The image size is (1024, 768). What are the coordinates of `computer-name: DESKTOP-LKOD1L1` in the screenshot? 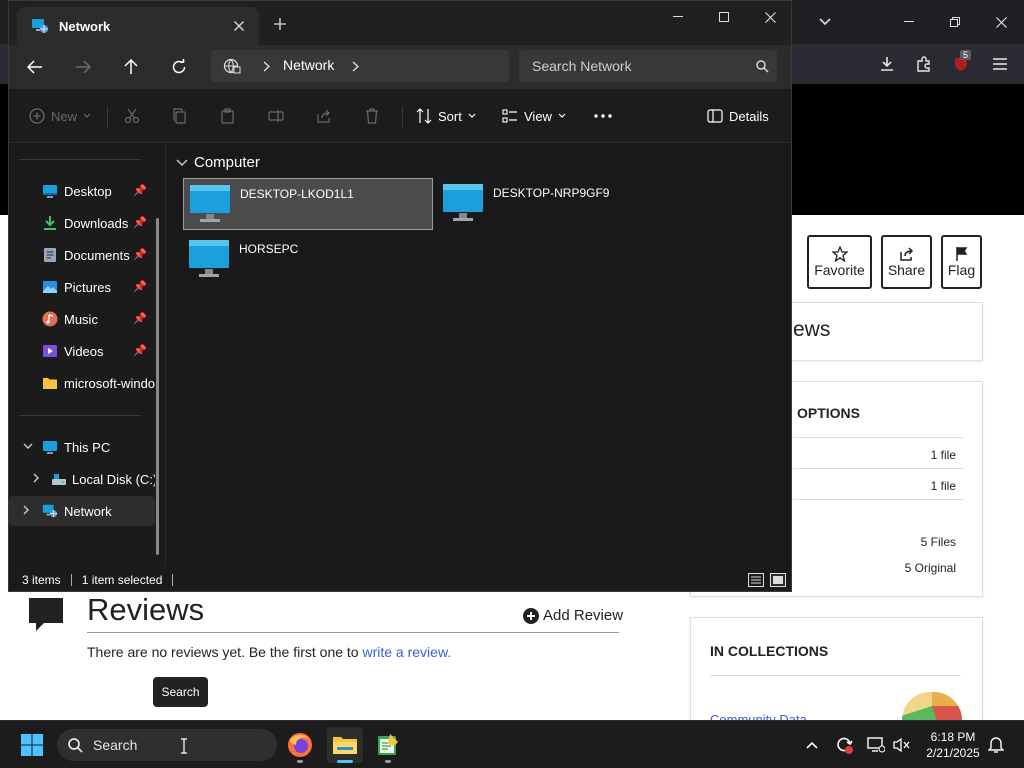 It's located at (297, 194).